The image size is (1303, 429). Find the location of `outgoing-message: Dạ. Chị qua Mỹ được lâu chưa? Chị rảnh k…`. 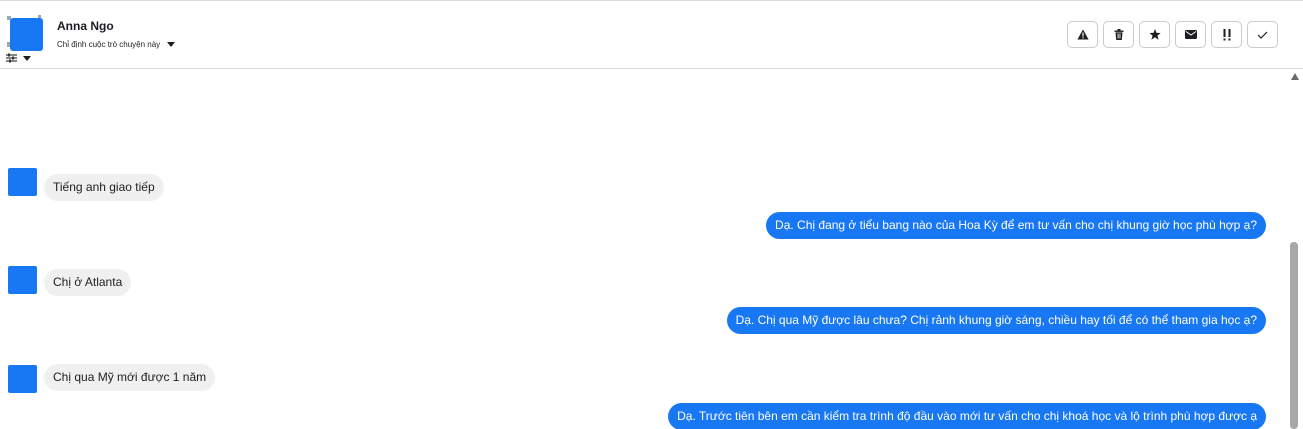

outgoing-message: Dạ. Chị qua Mỹ được lâu chưa? Chị rảnh k… is located at coordinates (996, 320).